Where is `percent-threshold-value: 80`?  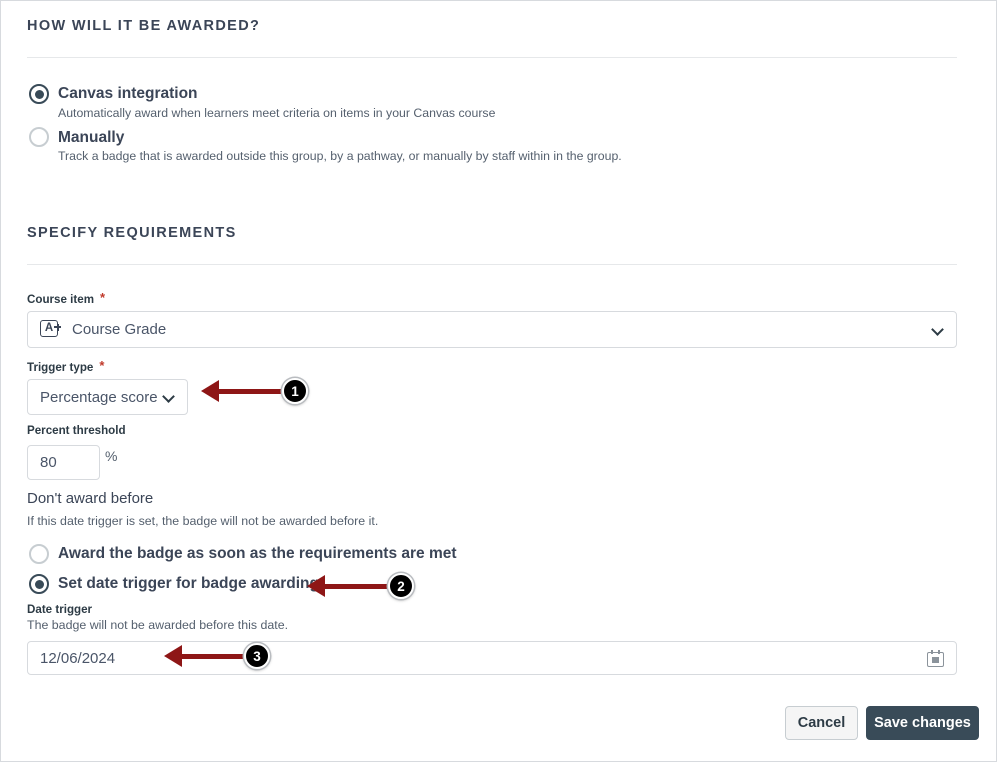 percent-threshold-value: 80 is located at coordinates (48, 462).